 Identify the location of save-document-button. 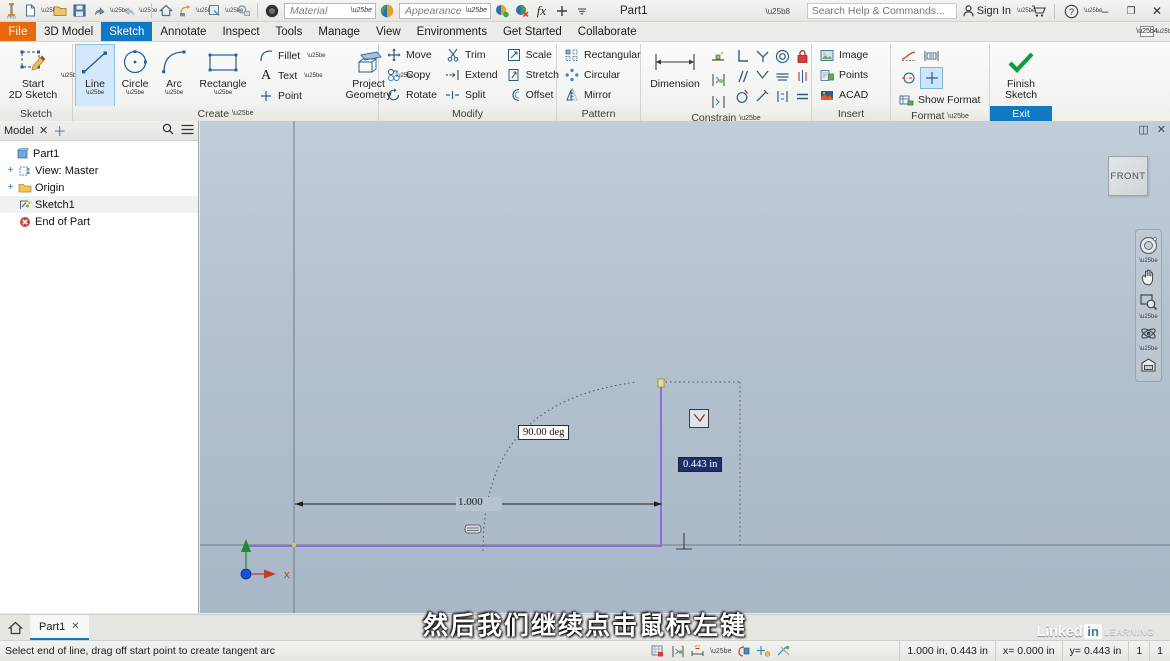
(79, 10).